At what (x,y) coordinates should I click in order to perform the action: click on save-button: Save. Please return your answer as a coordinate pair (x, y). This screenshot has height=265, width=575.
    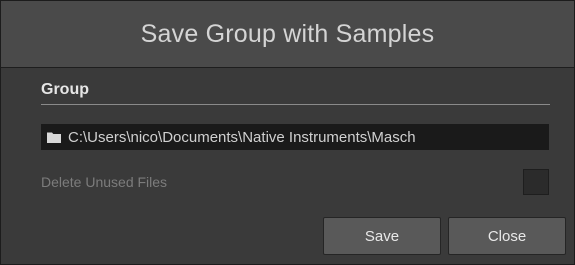
    Looking at the image, I should click on (382, 236).